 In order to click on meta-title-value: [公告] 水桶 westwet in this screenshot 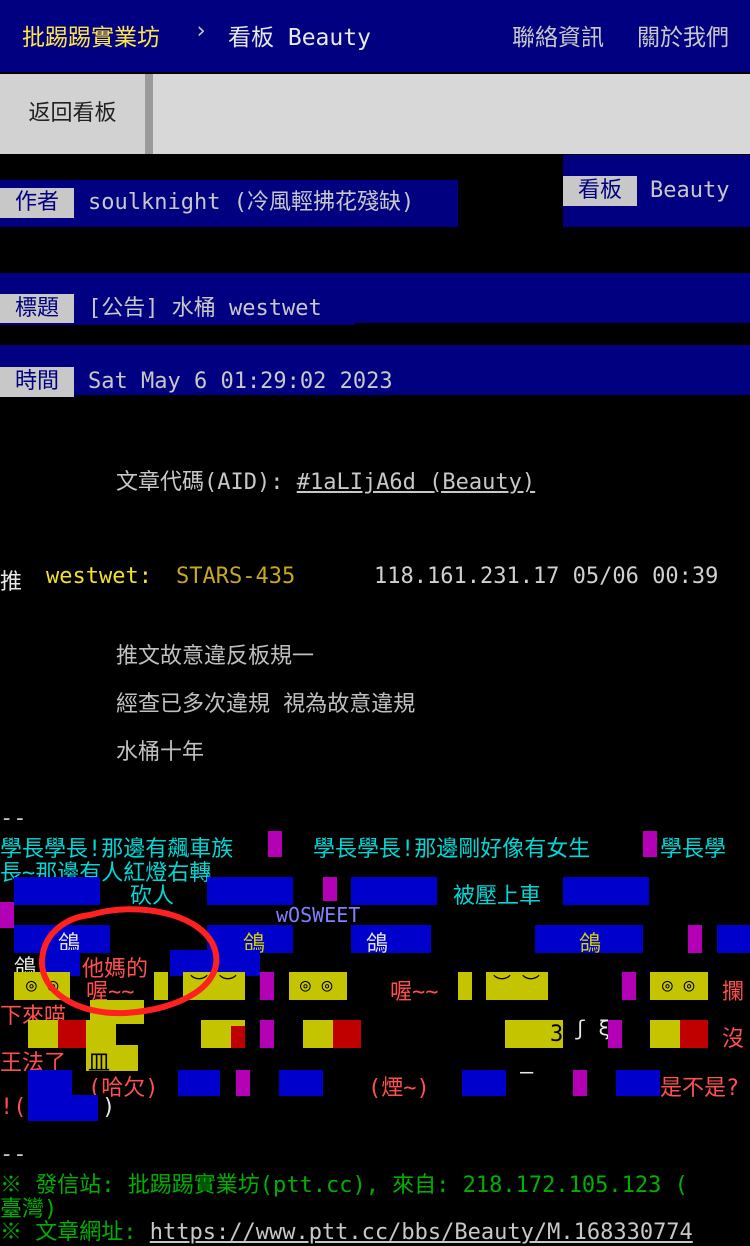, I will do `click(205, 308)`.